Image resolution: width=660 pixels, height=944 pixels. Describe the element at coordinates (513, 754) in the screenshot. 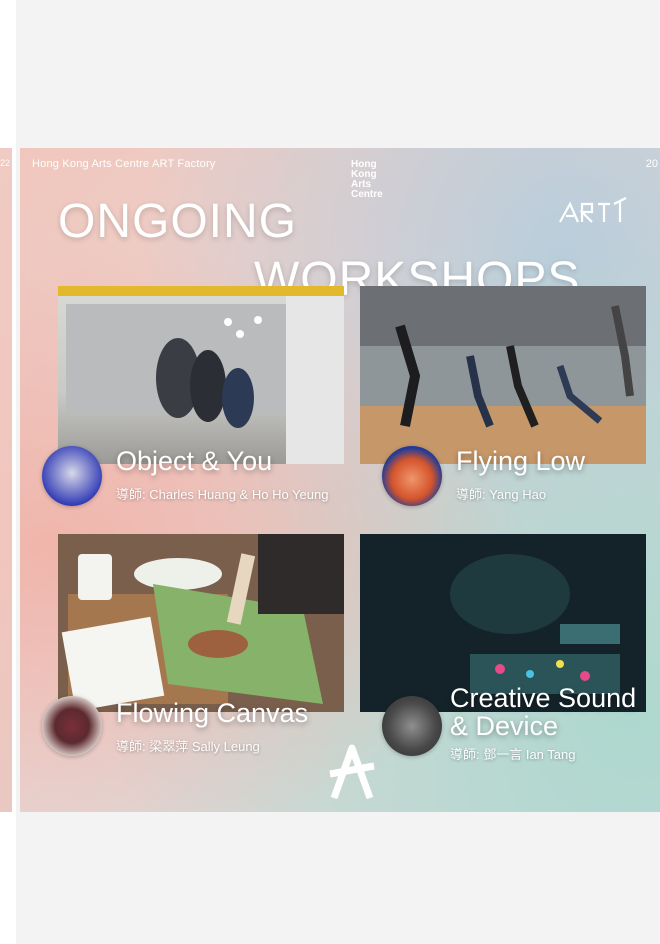

I see `workshop-tutor-creative-sound: 導師: 鄧一言 Ian Tang` at that location.